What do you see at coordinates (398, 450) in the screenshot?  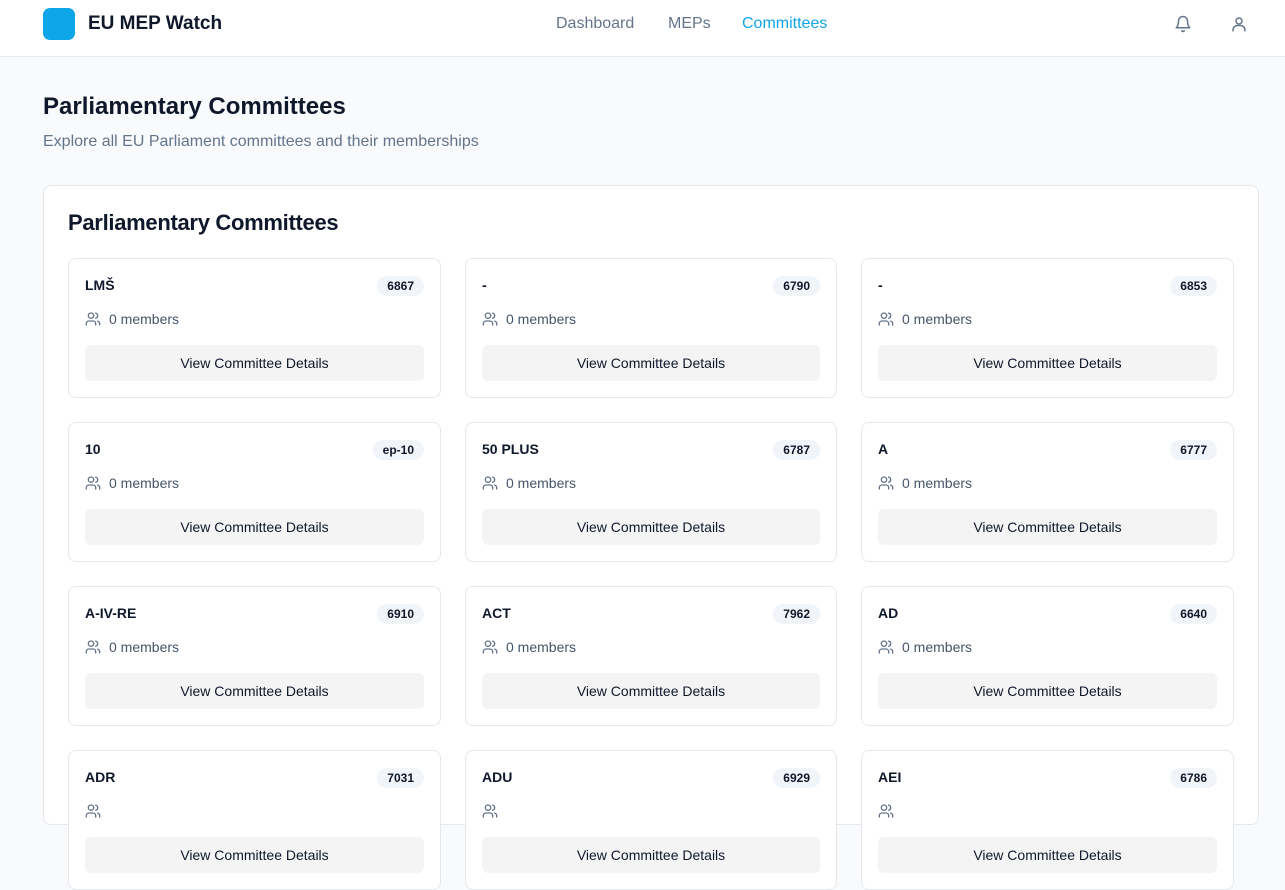 I see `committee-id-badge: ep-10` at bounding box center [398, 450].